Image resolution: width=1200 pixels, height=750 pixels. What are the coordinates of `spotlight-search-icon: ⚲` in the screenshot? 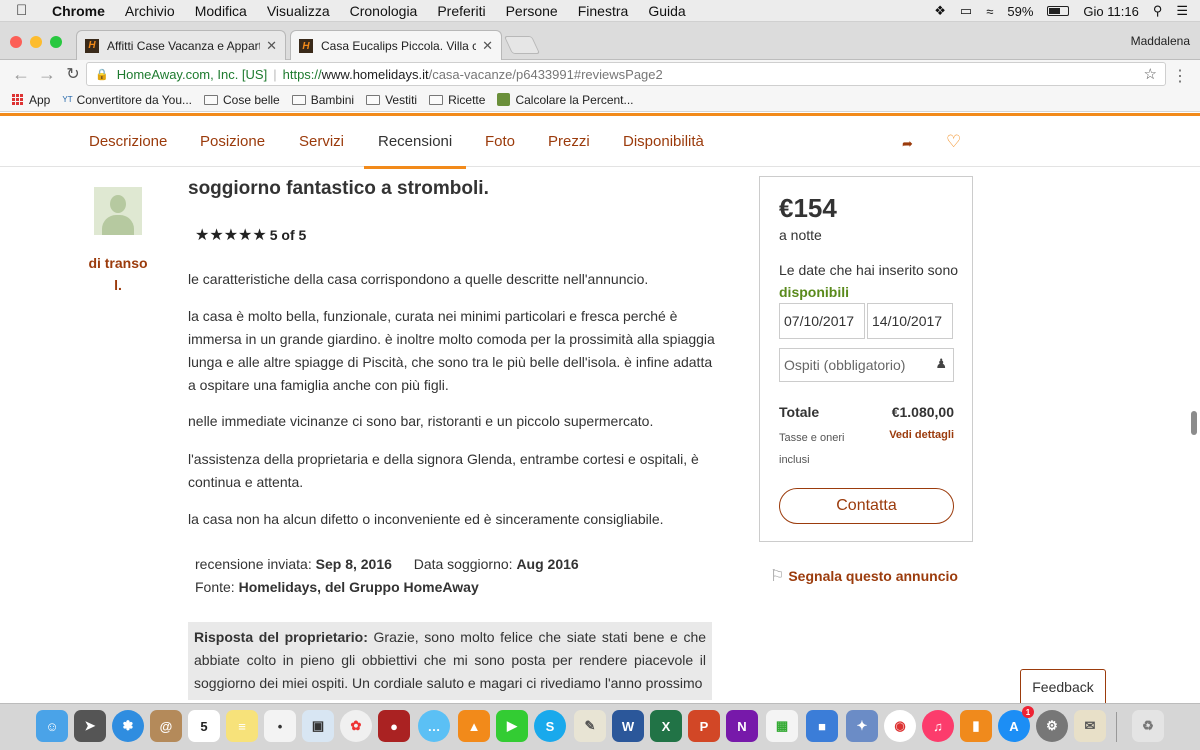 It's located at (1158, 11).